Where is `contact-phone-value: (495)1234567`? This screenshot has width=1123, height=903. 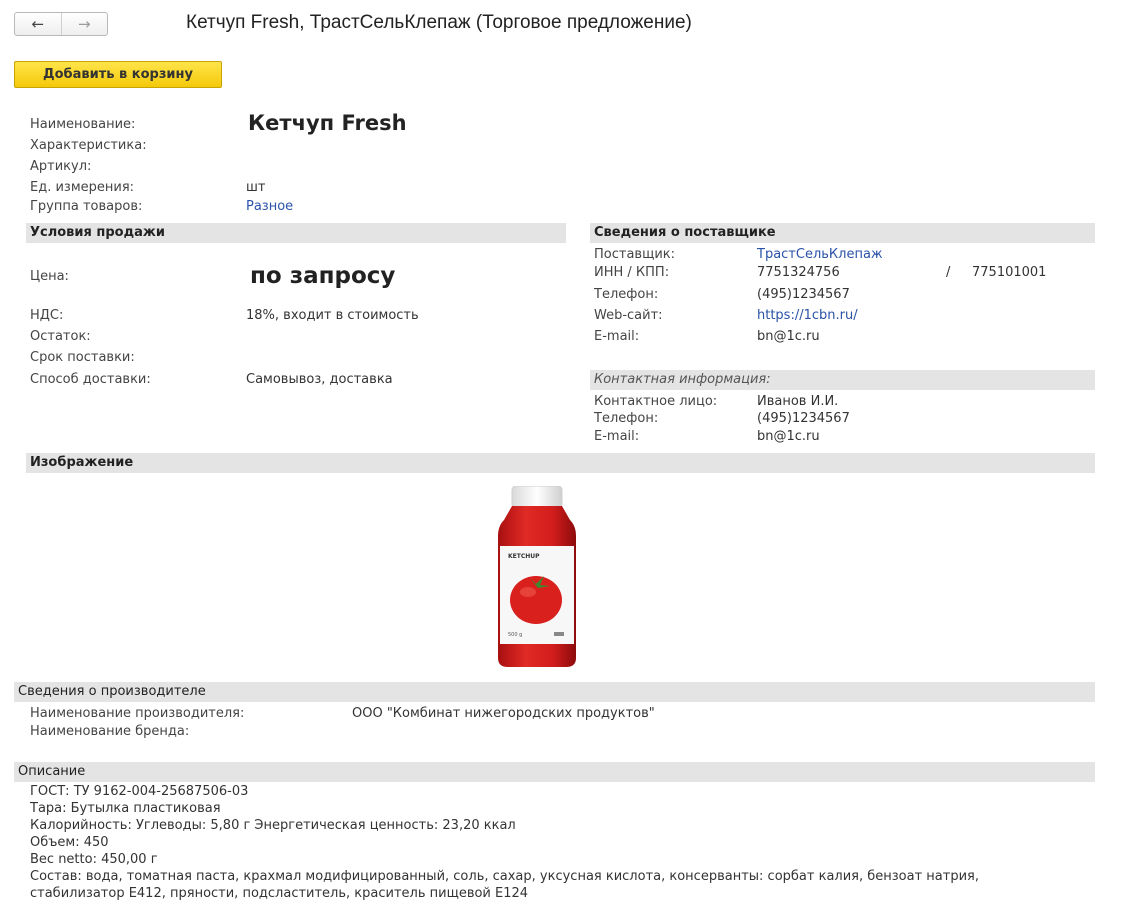
contact-phone-value: (495)1234567 is located at coordinates (803, 418).